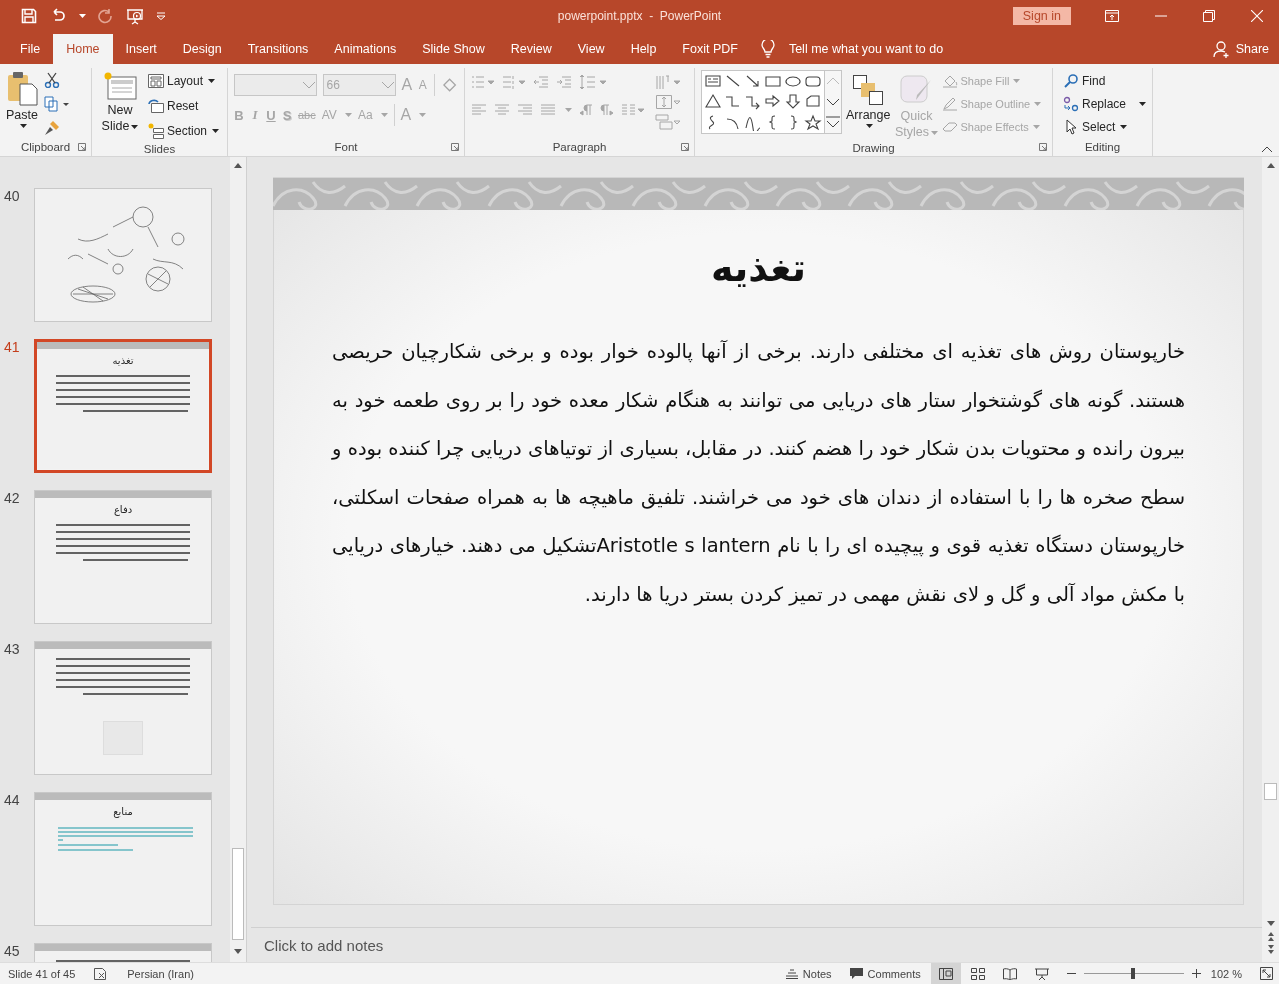 The height and width of the screenshot is (984, 1279). What do you see at coordinates (52, 128) in the screenshot?
I see `paintbrush-icon` at bounding box center [52, 128].